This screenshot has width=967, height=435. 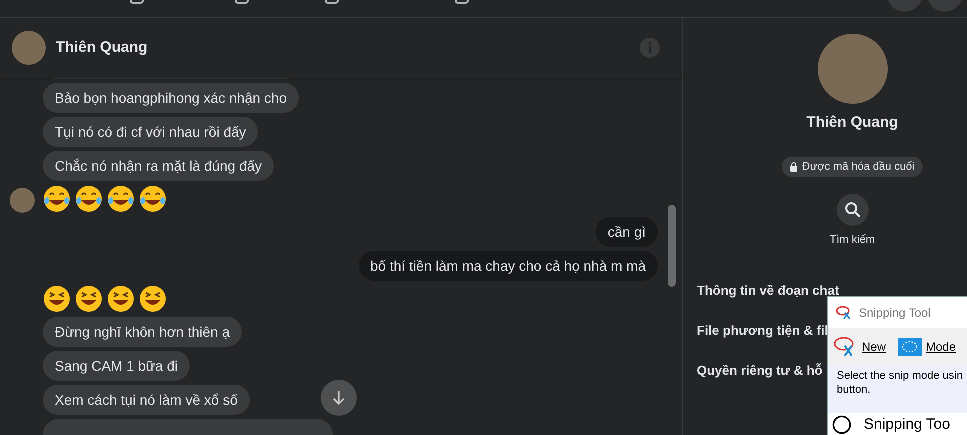 I want to click on scroll-down-button, so click(x=339, y=398).